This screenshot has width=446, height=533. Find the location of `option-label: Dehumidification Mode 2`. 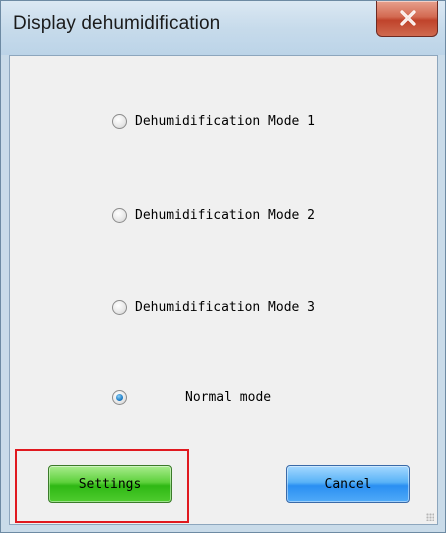

option-label: Dehumidification Mode 2 is located at coordinates (225, 215).